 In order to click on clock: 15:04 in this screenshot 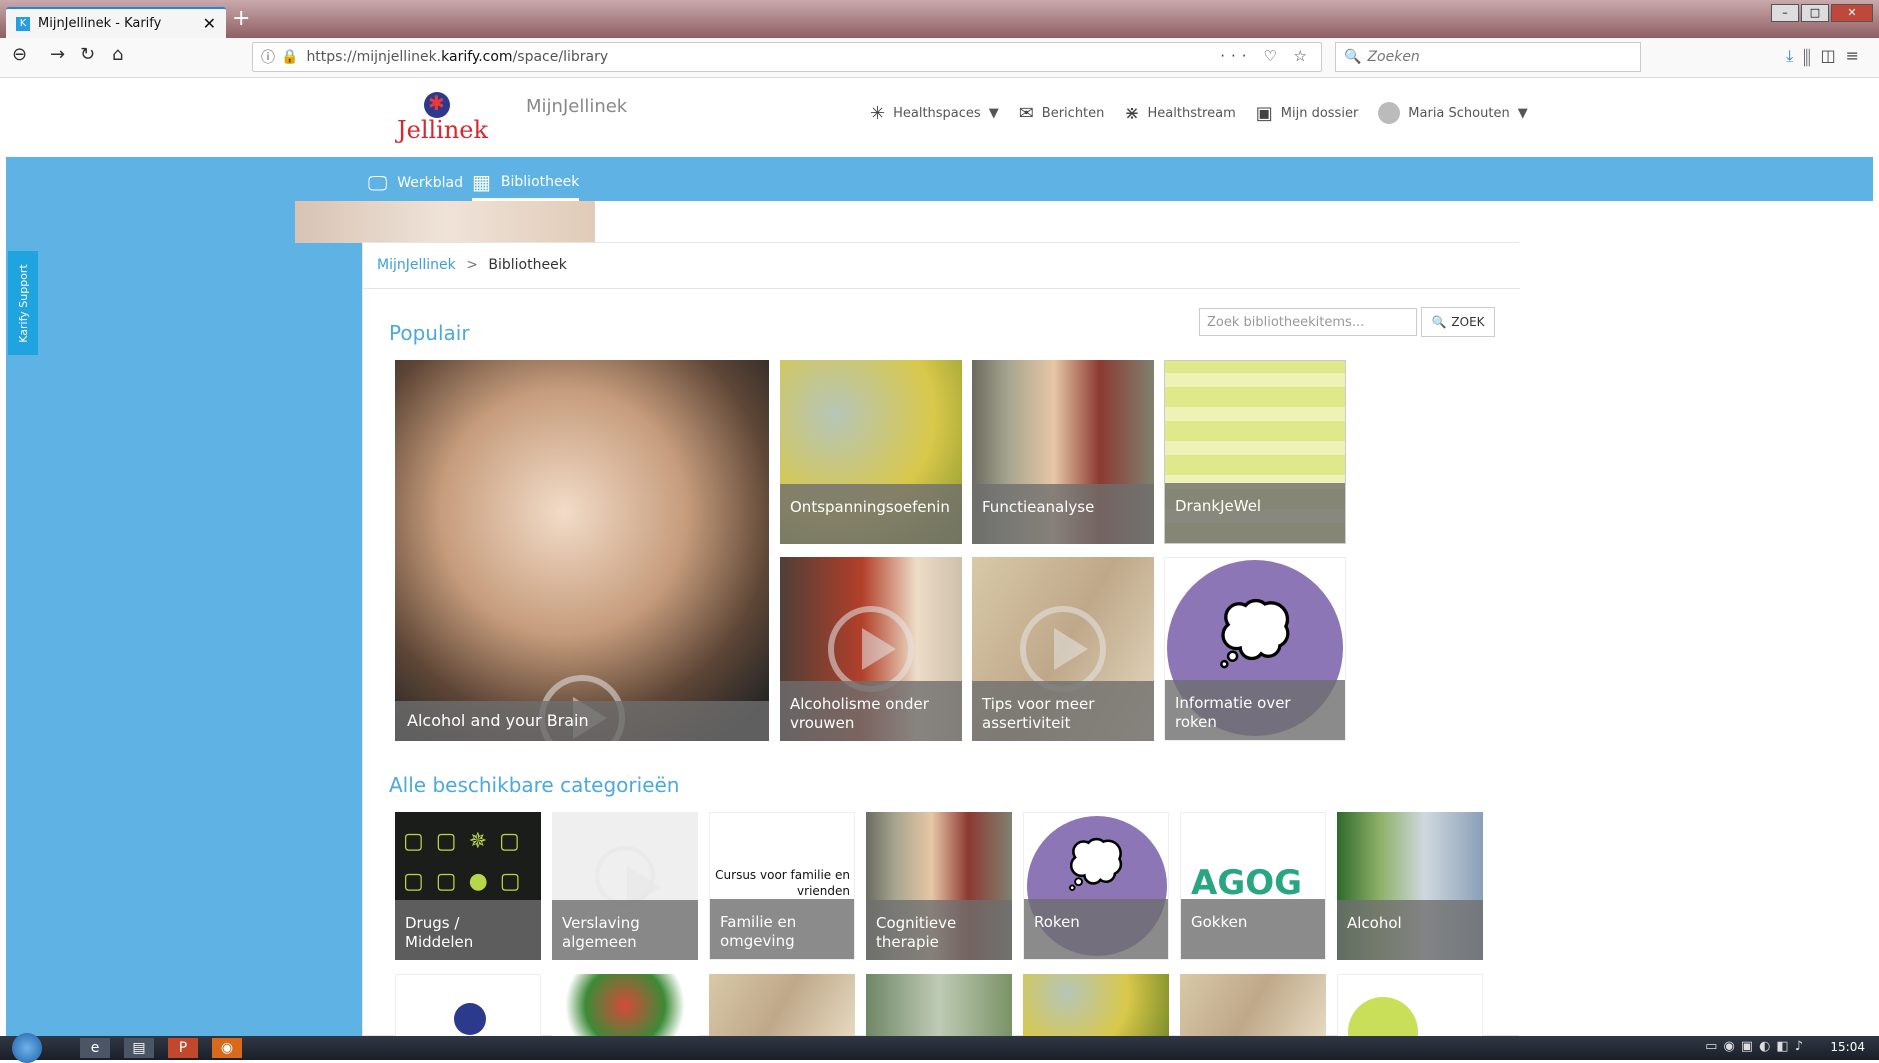, I will do `click(1847, 1047)`.